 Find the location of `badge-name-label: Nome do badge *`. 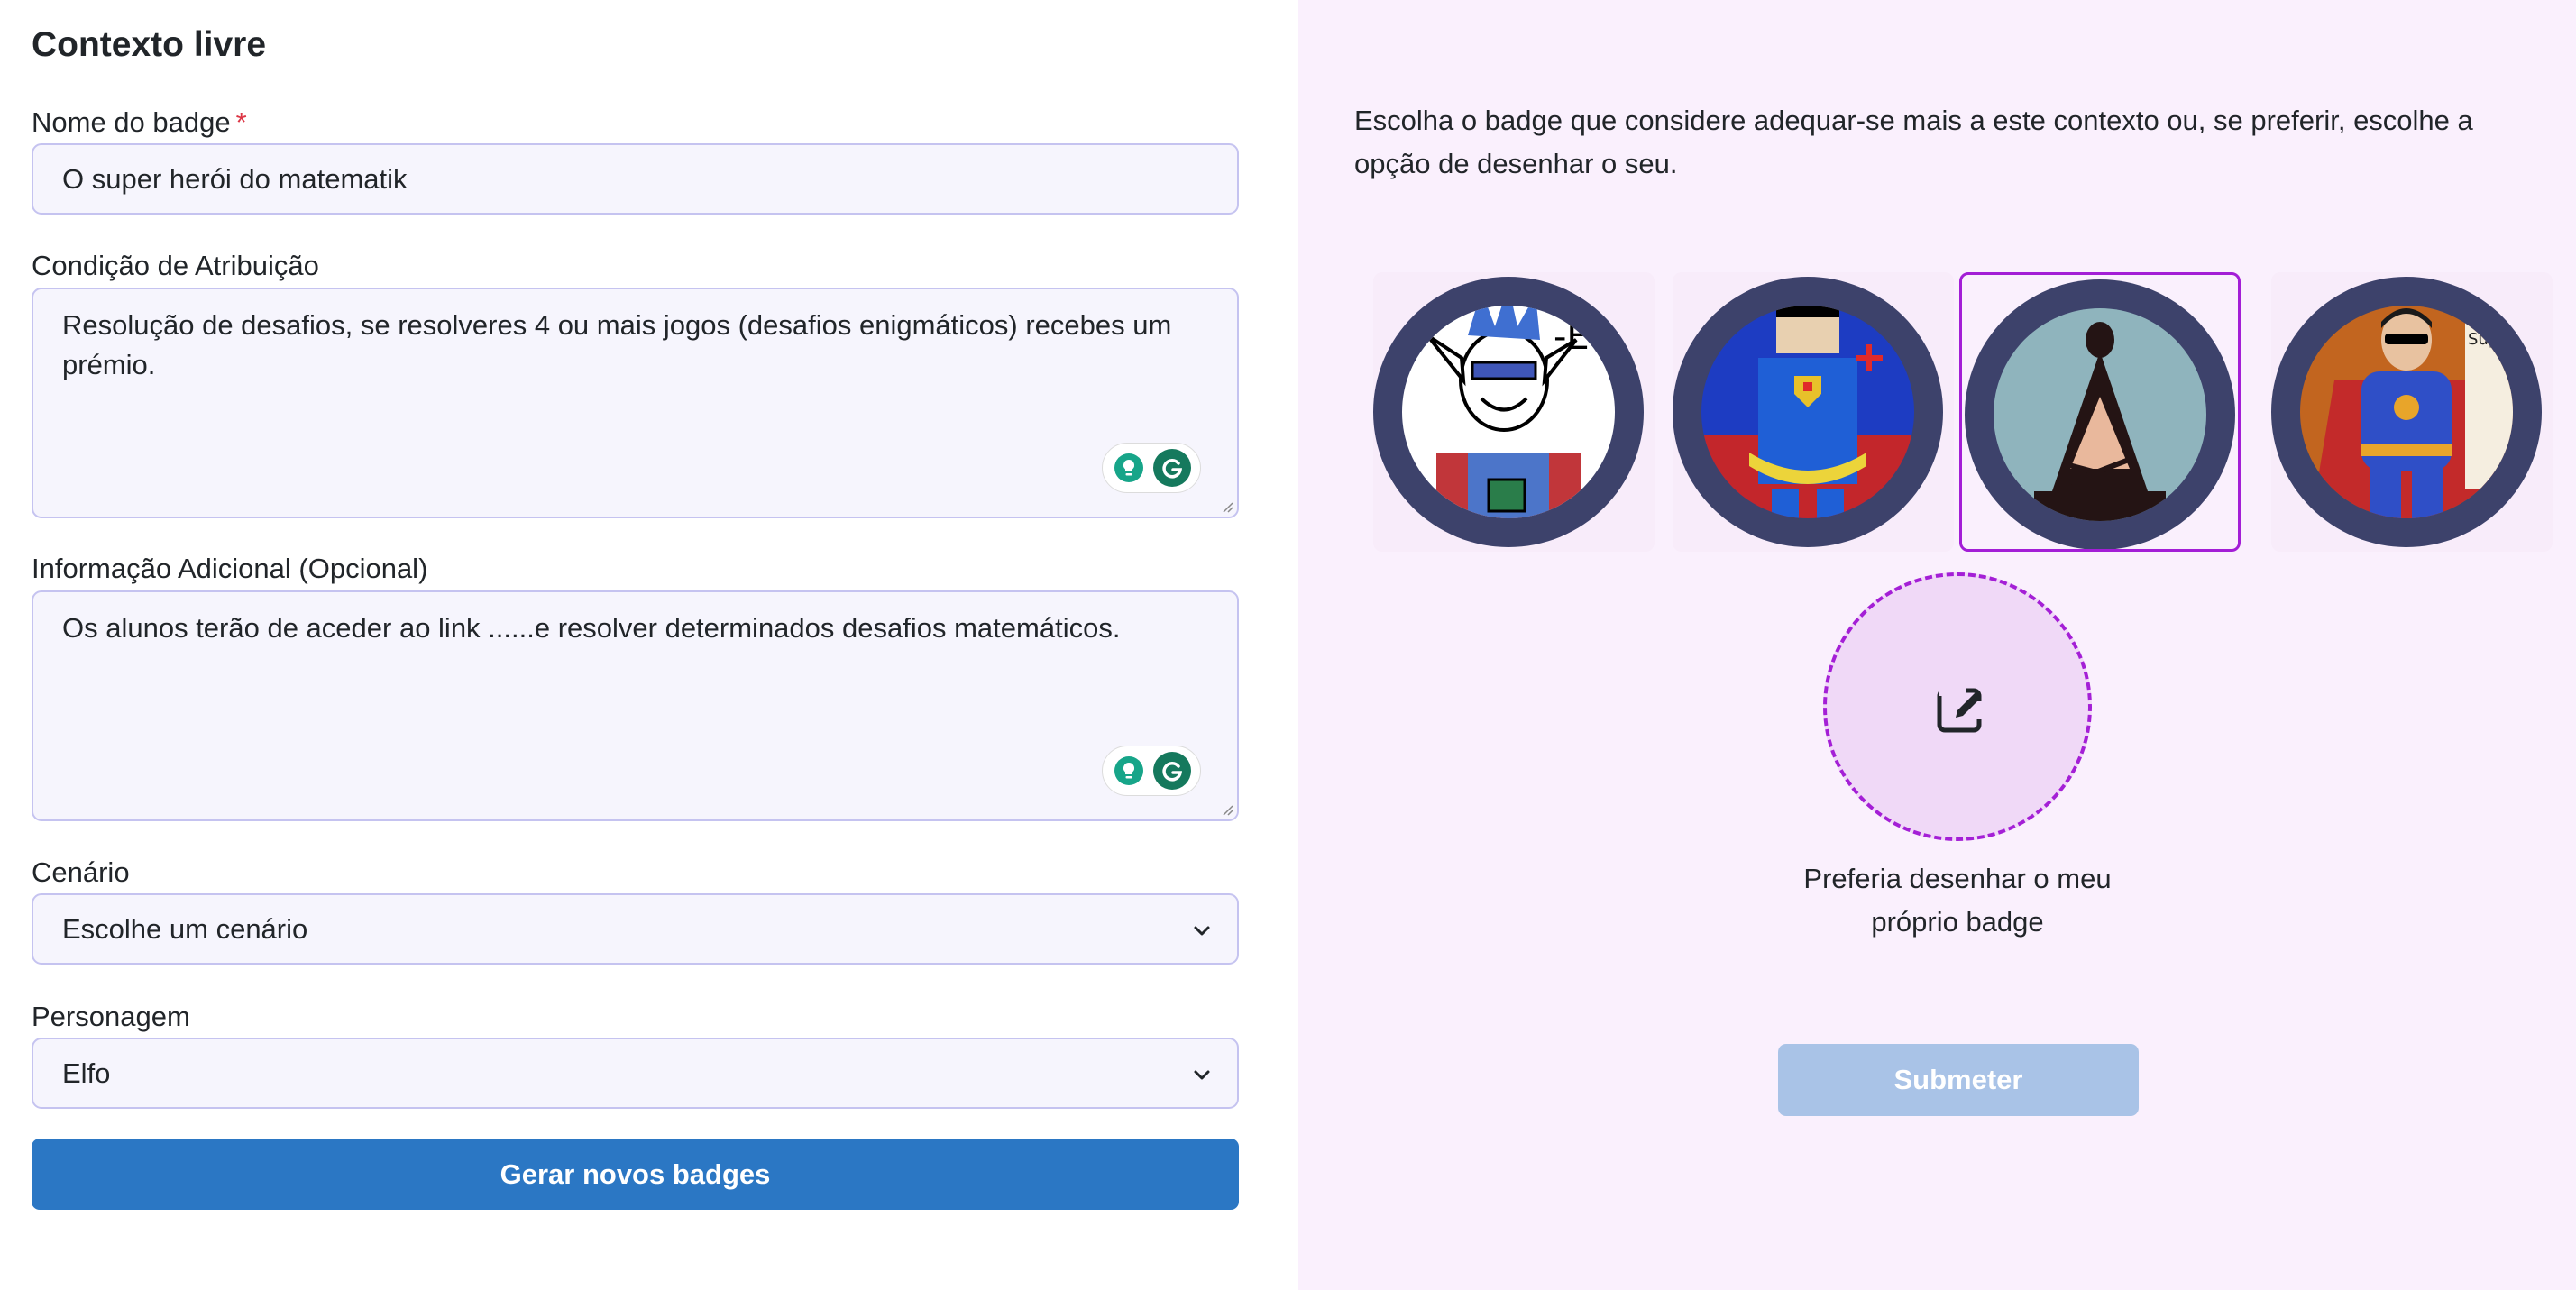

badge-name-label: Nome do badge * is located at coordinates (139, 122).